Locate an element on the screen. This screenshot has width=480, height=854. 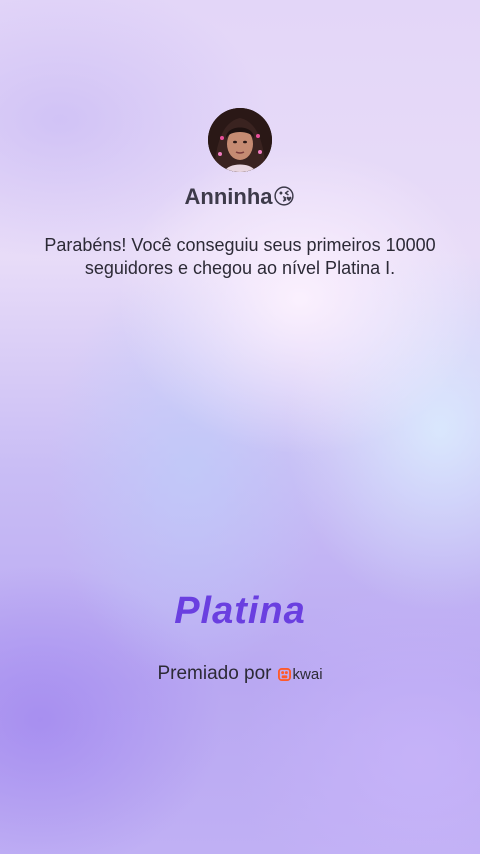
avatar-image is located at coordinates (240, 140).